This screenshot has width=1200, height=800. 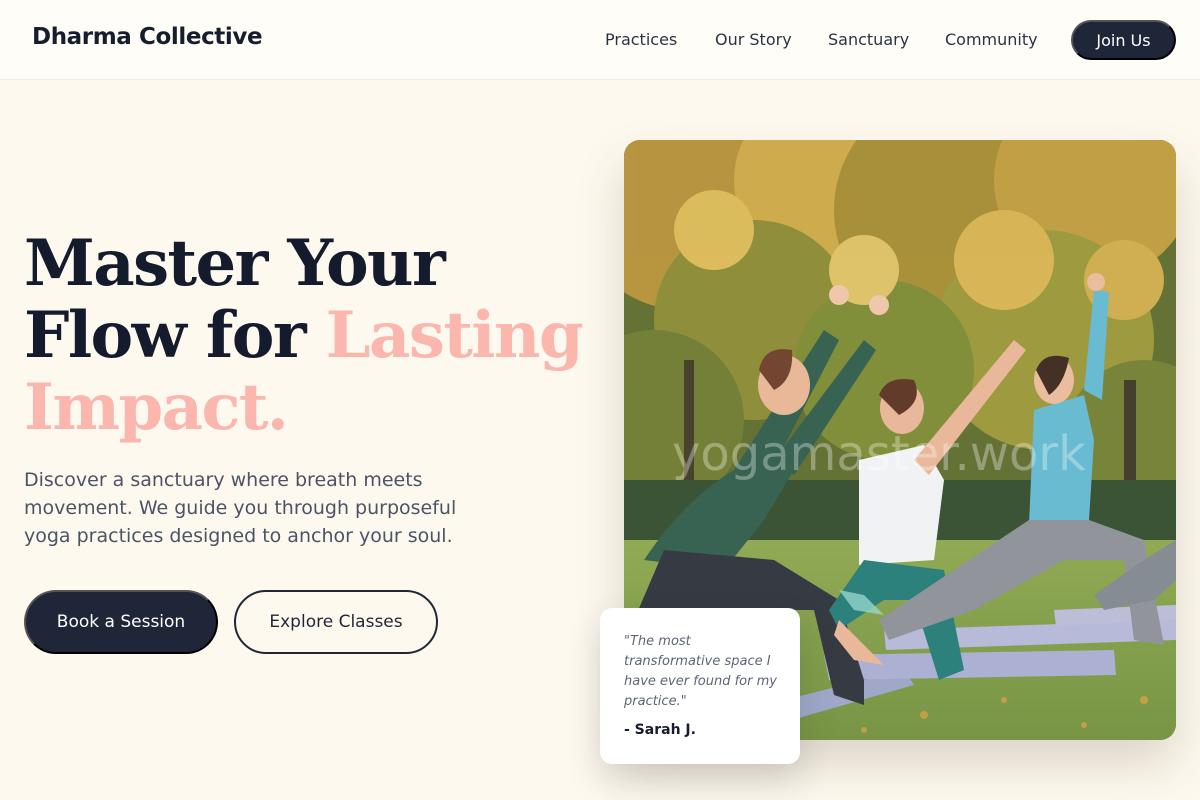 I want to click on image-watermark: yogamaster.work, so click(x=879, y=454).